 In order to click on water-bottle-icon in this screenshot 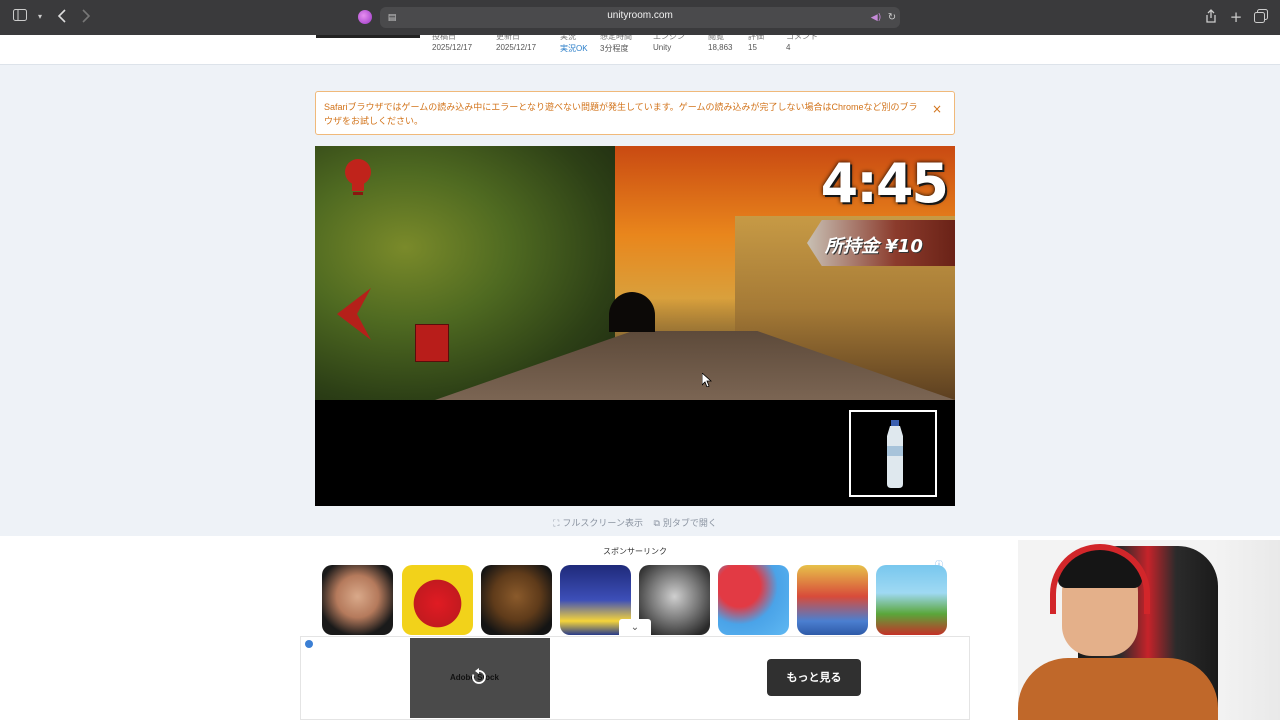, I will do `click(895, 454)`.